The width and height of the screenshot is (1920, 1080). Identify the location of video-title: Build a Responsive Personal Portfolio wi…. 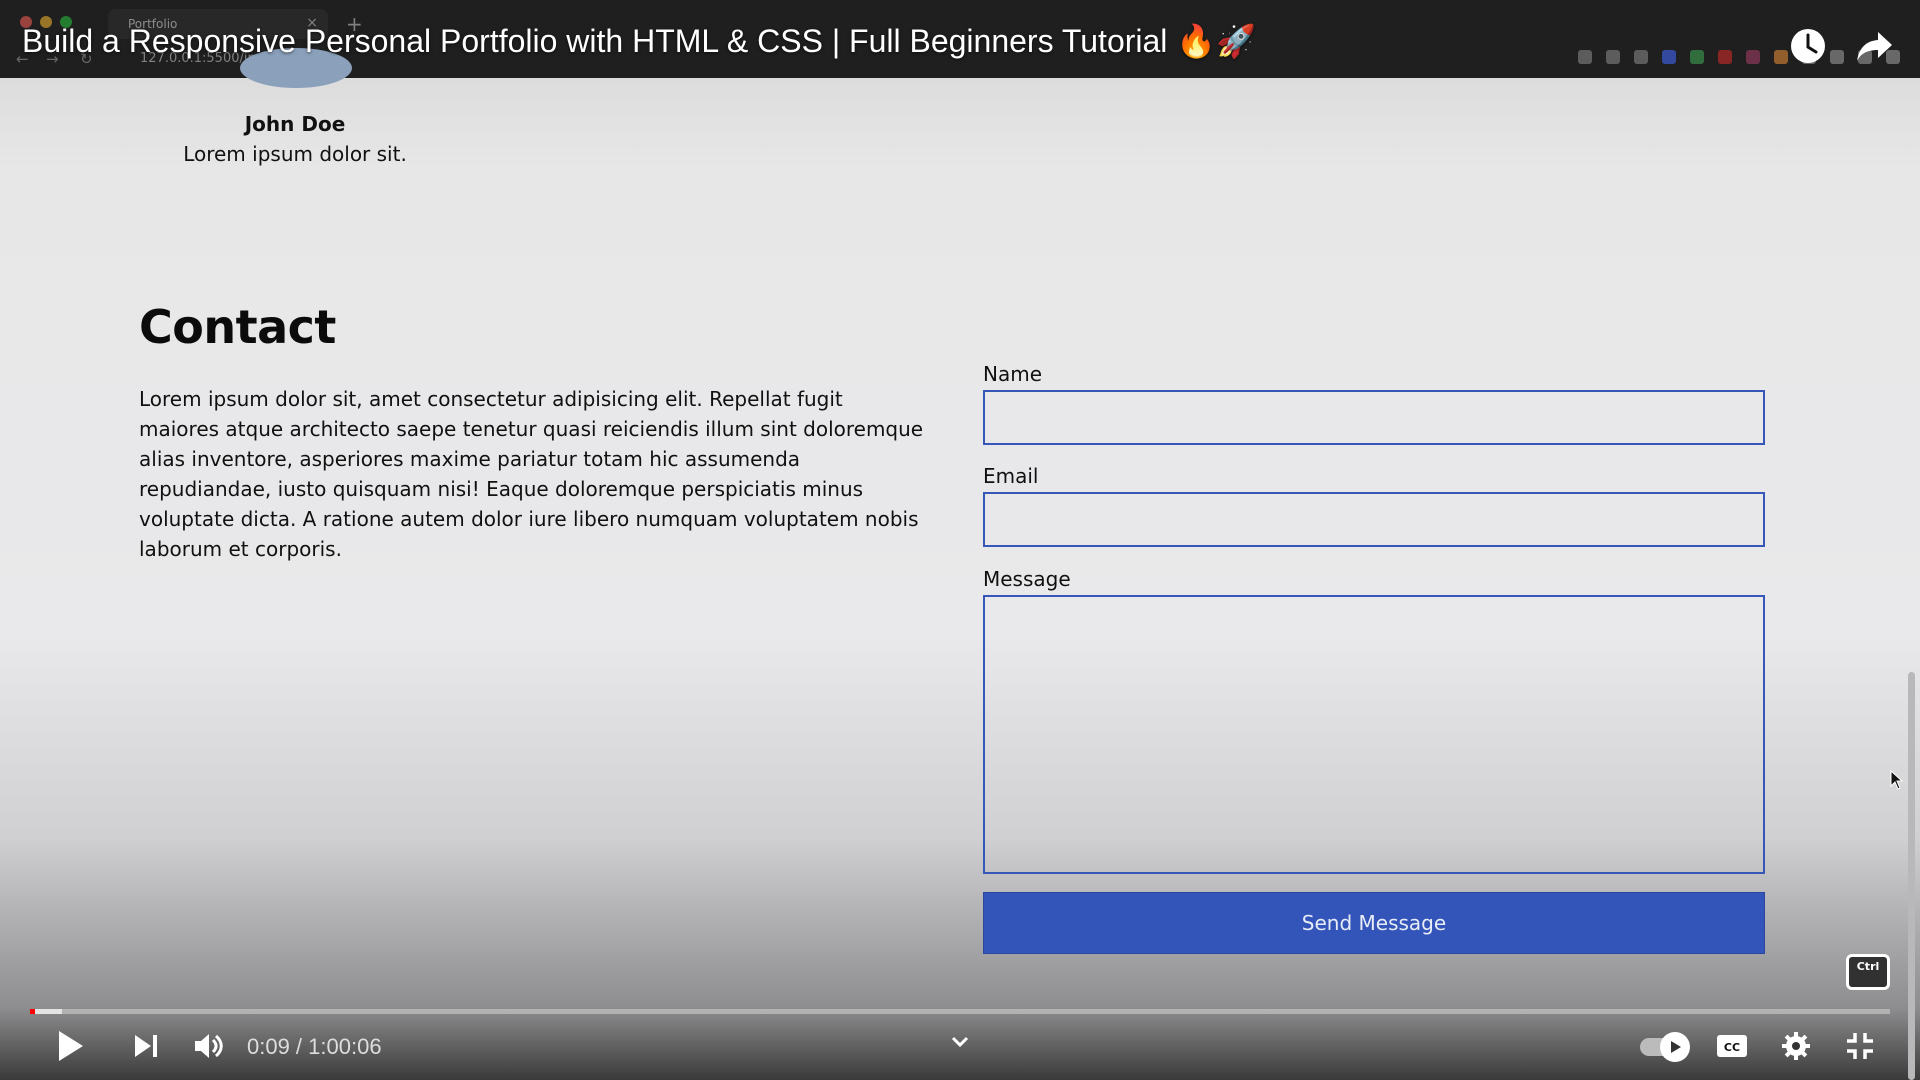
(639, 41).